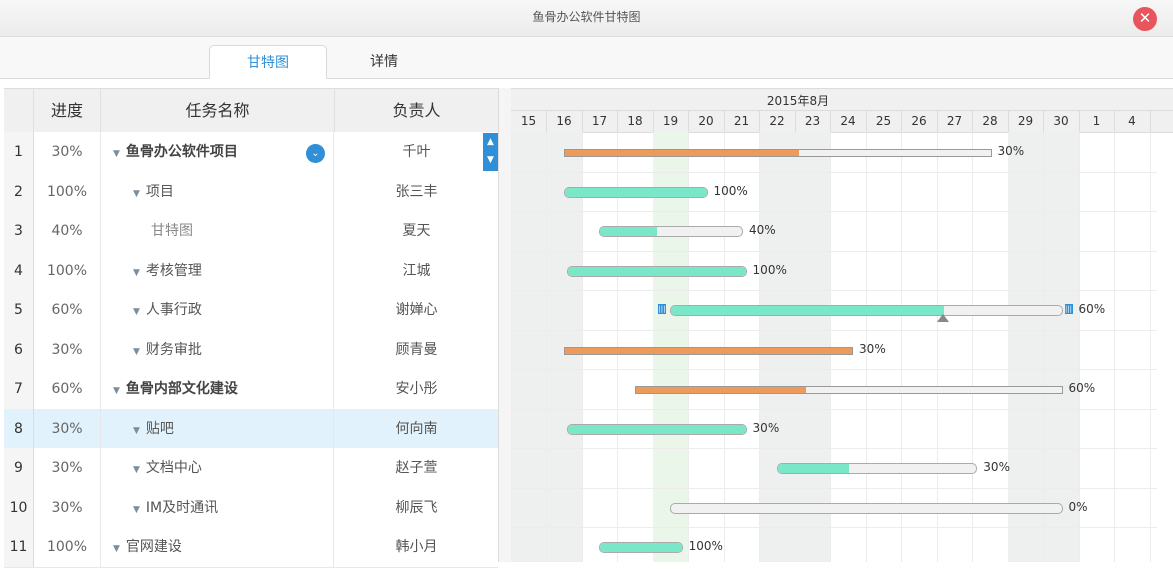 This screenshot has width=1173, height=569. What do you see at coordinates (1145, 19) in the screenshot?
I see `close-button: ✕` at bounding box center [1145, 19].